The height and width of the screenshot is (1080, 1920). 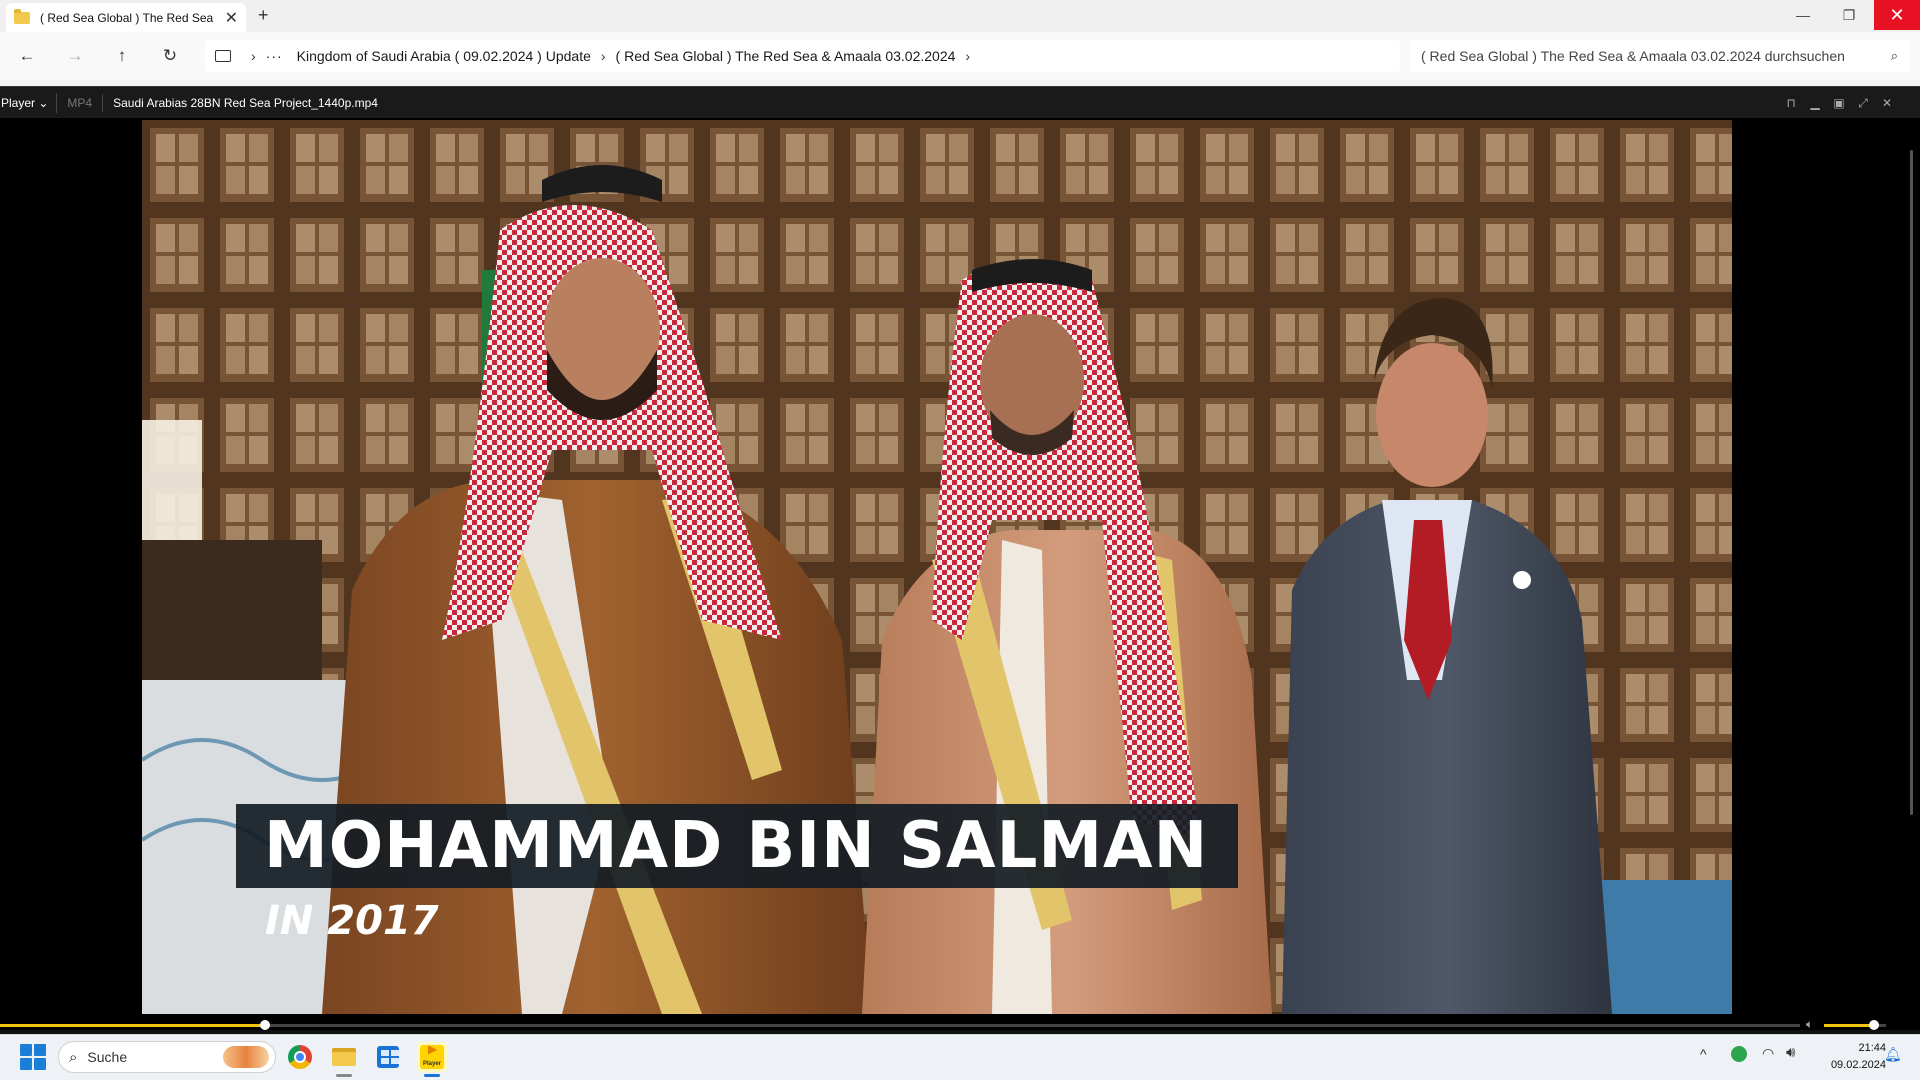 I want to click on seek-handle, so click(x=264, y=1025).